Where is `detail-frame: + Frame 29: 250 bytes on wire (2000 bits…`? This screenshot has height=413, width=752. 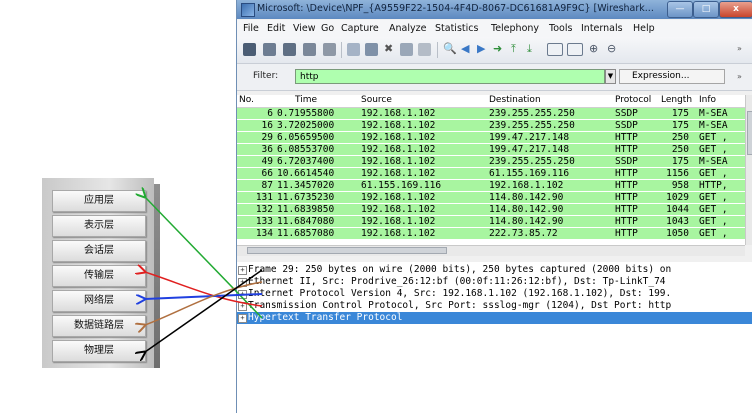 detail-frame: + Frame 29: 250 bytes on wire (2000 bits… is located at coordinates (494, 270).